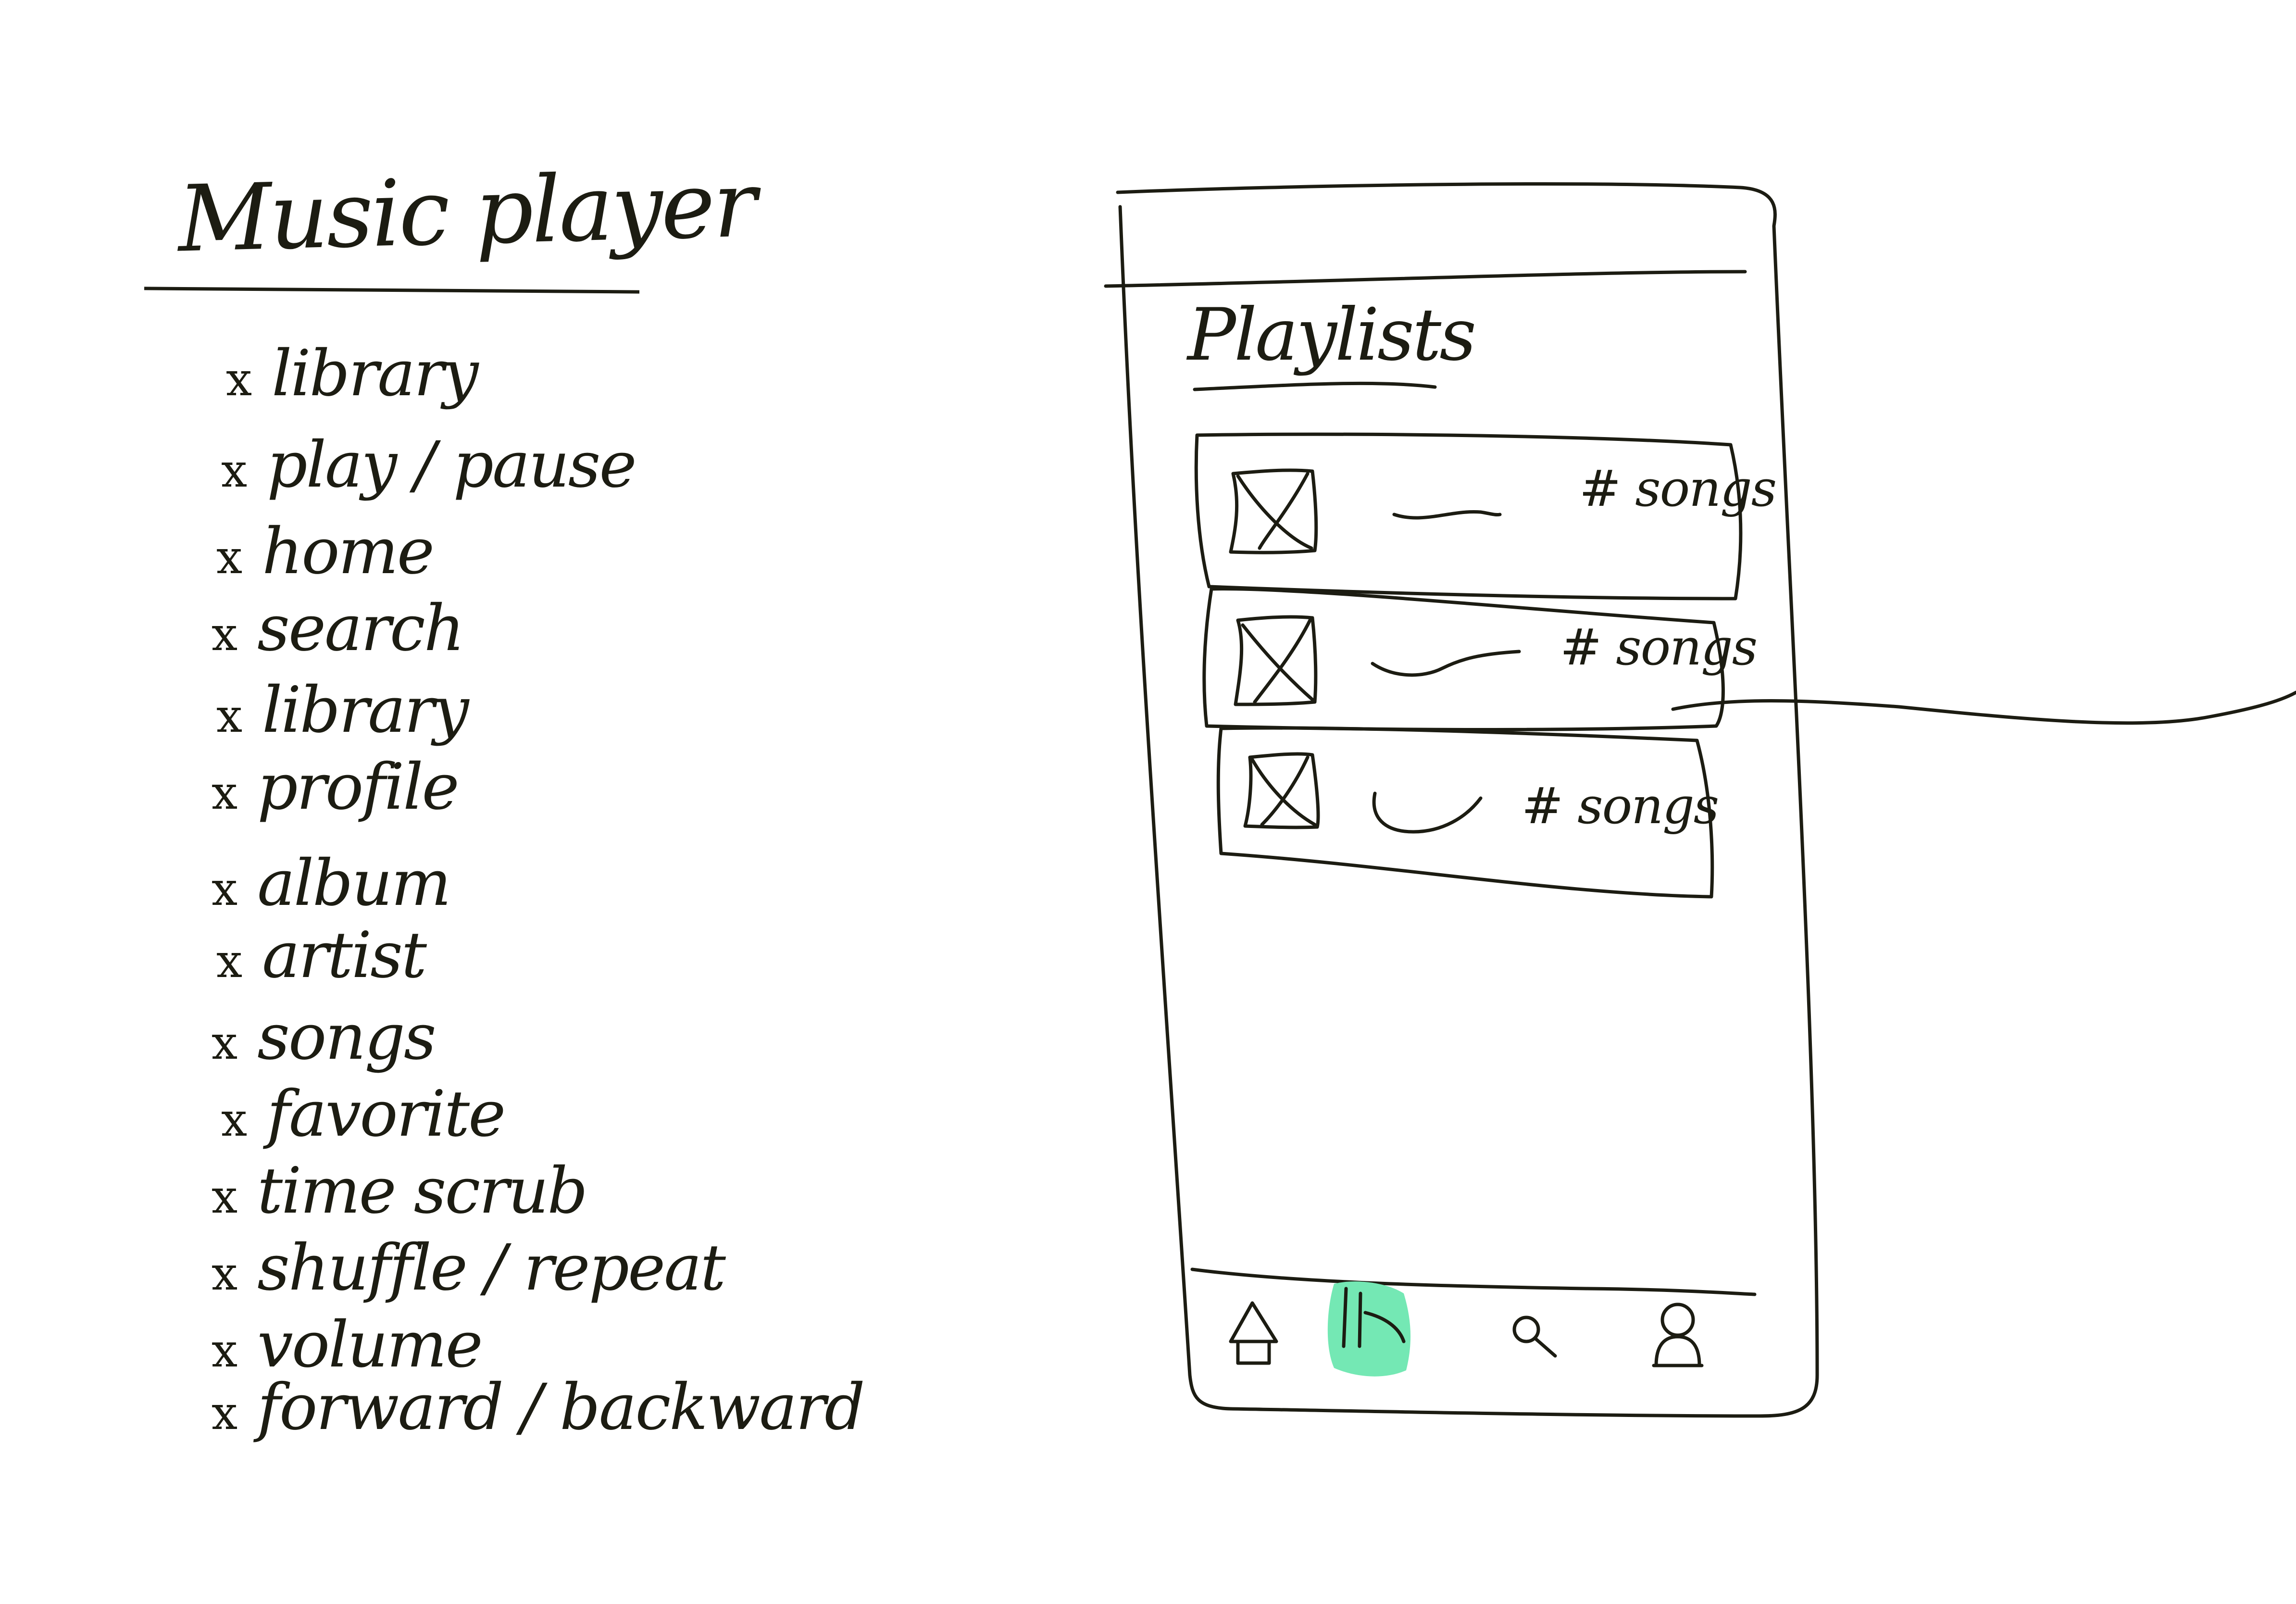  What do you see at coordinates (1983, 707) in the screenshot?
I see `annotation-connector` at bounding box center [1983, 707].